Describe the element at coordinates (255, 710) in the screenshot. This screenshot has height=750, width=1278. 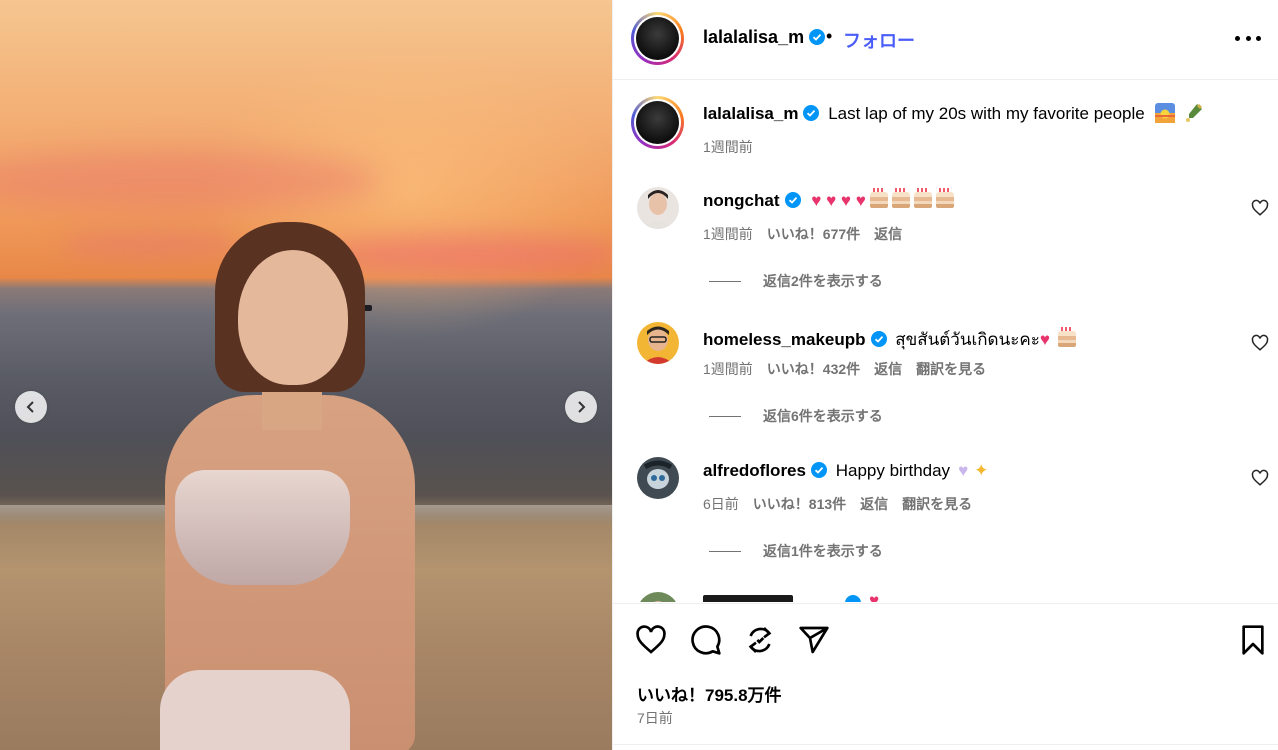
I see `person-skirt` at that location.